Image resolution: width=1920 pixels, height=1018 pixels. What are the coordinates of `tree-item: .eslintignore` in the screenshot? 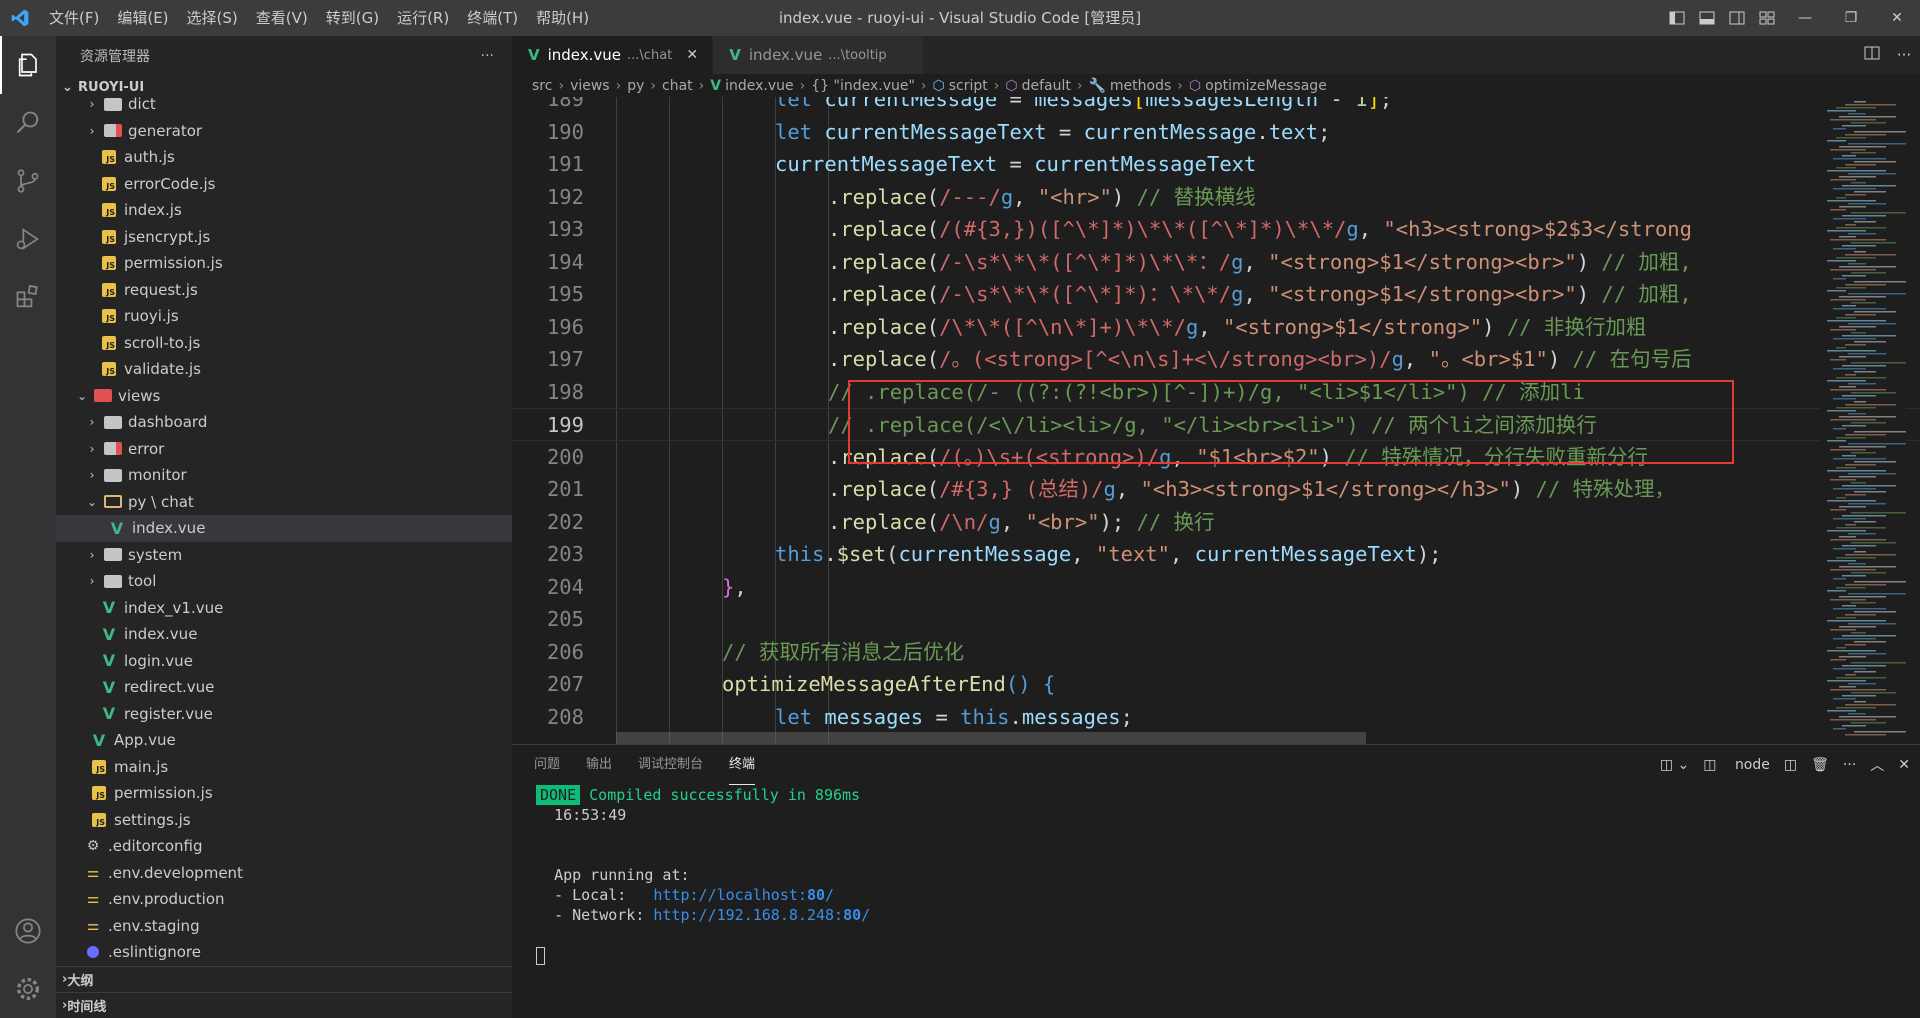 It's located at (284, 952).